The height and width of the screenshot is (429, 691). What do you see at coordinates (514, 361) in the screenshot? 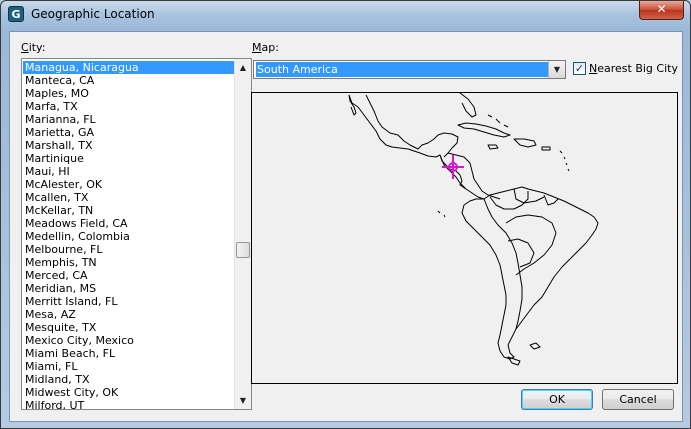
I see `tierra-del-fuego` at bounding box center [514, 361].